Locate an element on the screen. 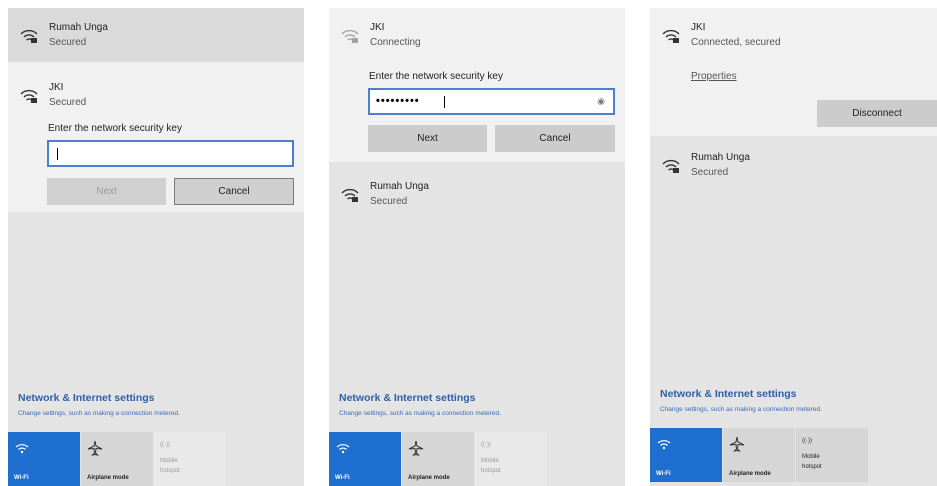 The image size is (937, 486). security-key-input is located at coordinates (170, 153).